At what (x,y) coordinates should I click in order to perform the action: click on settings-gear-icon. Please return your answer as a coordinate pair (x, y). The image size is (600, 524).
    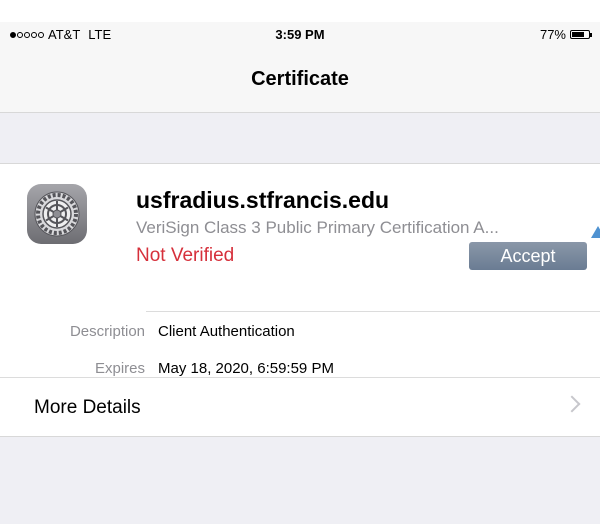
    Looking at the image, I should click on (57, 214).